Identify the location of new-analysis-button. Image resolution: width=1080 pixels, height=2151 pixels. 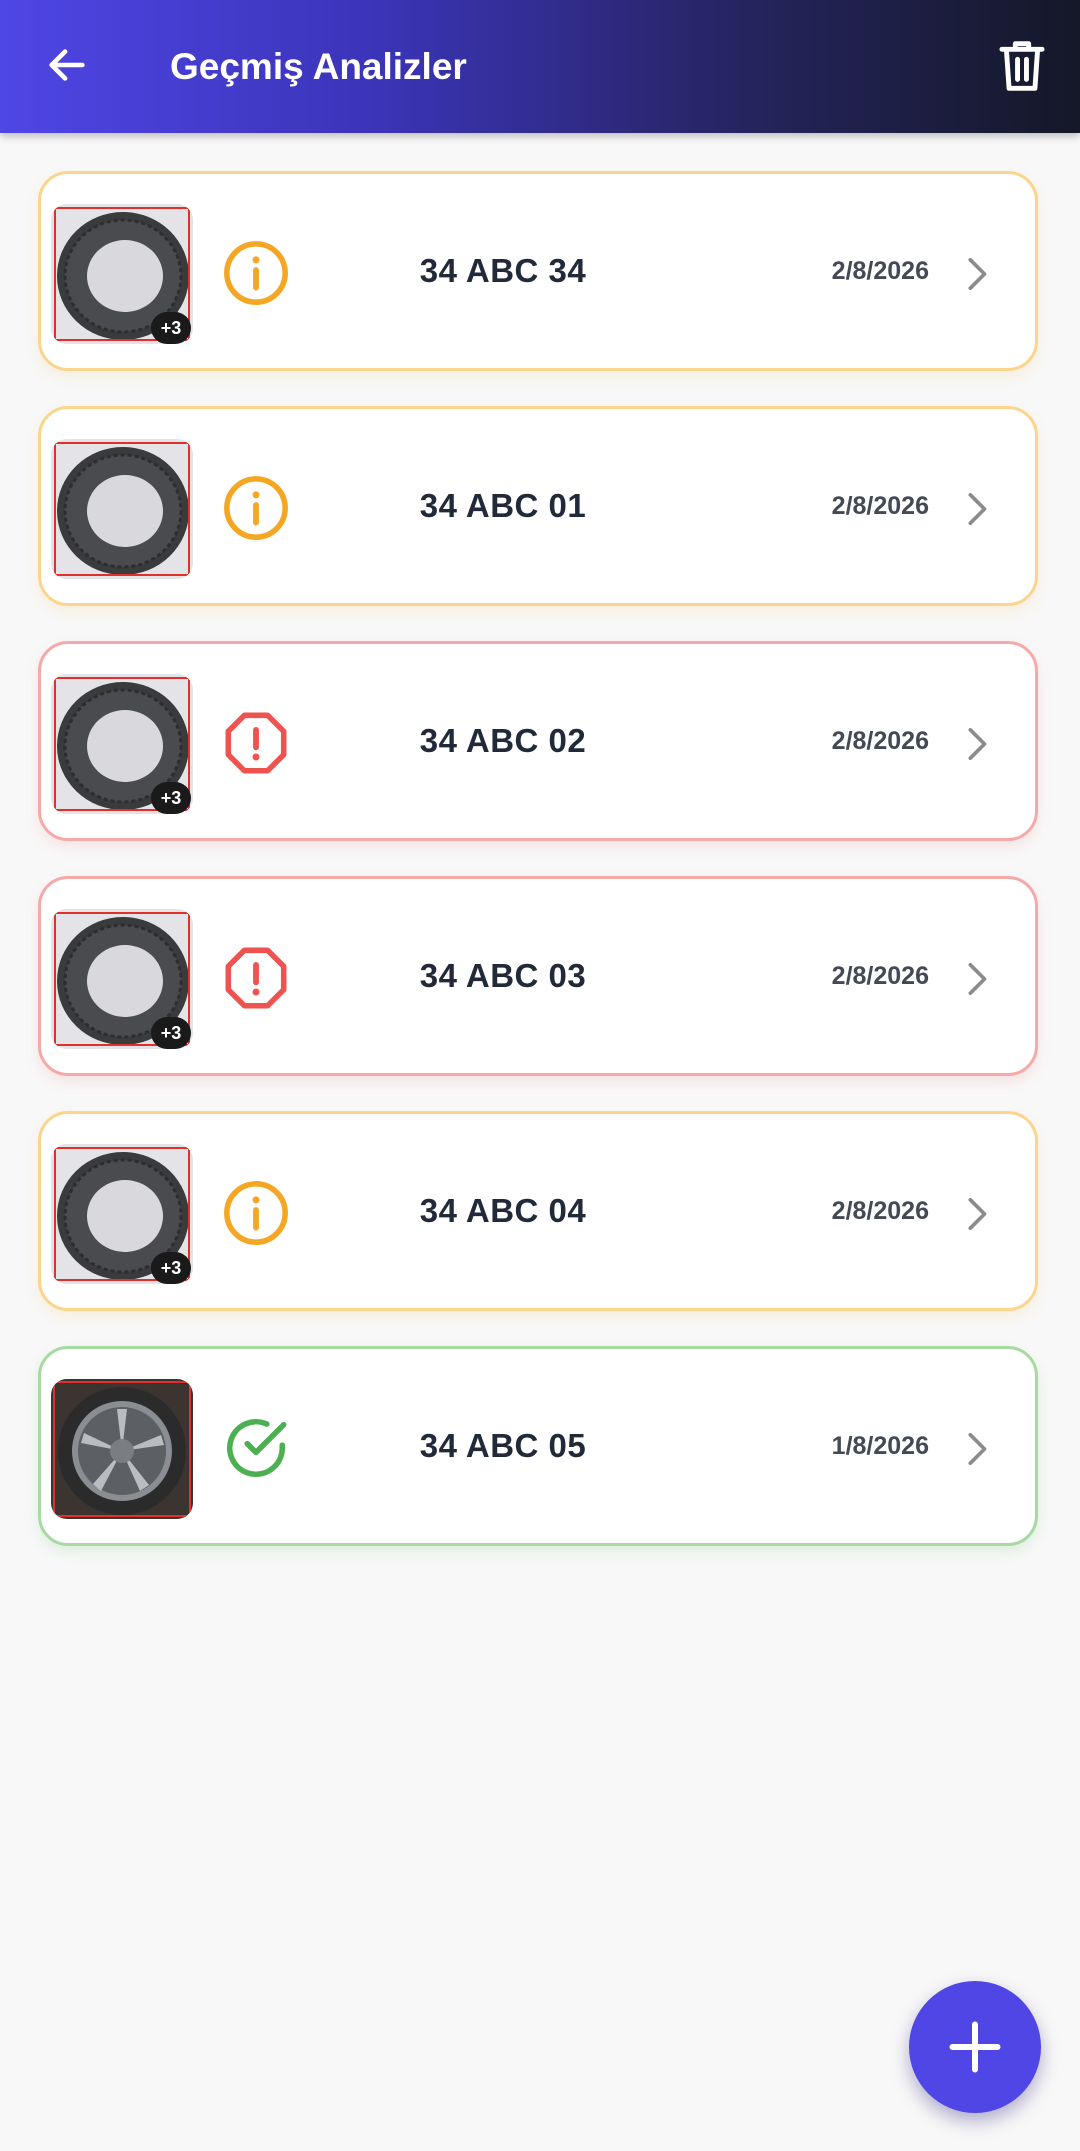
(975, 2047).